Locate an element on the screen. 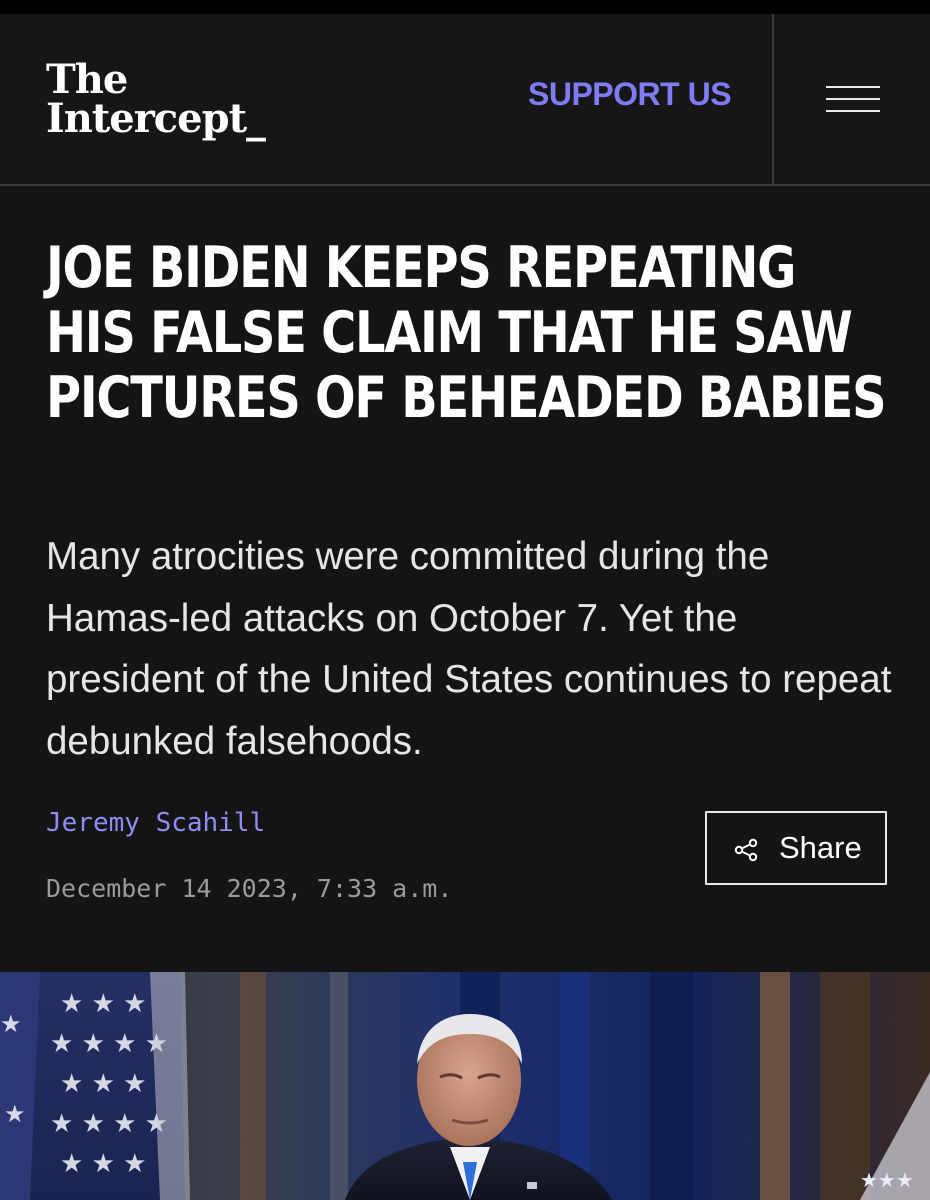 The image size is (930, 1200). support-us-link: SUPPORT US is located at coordinates (630, 94).